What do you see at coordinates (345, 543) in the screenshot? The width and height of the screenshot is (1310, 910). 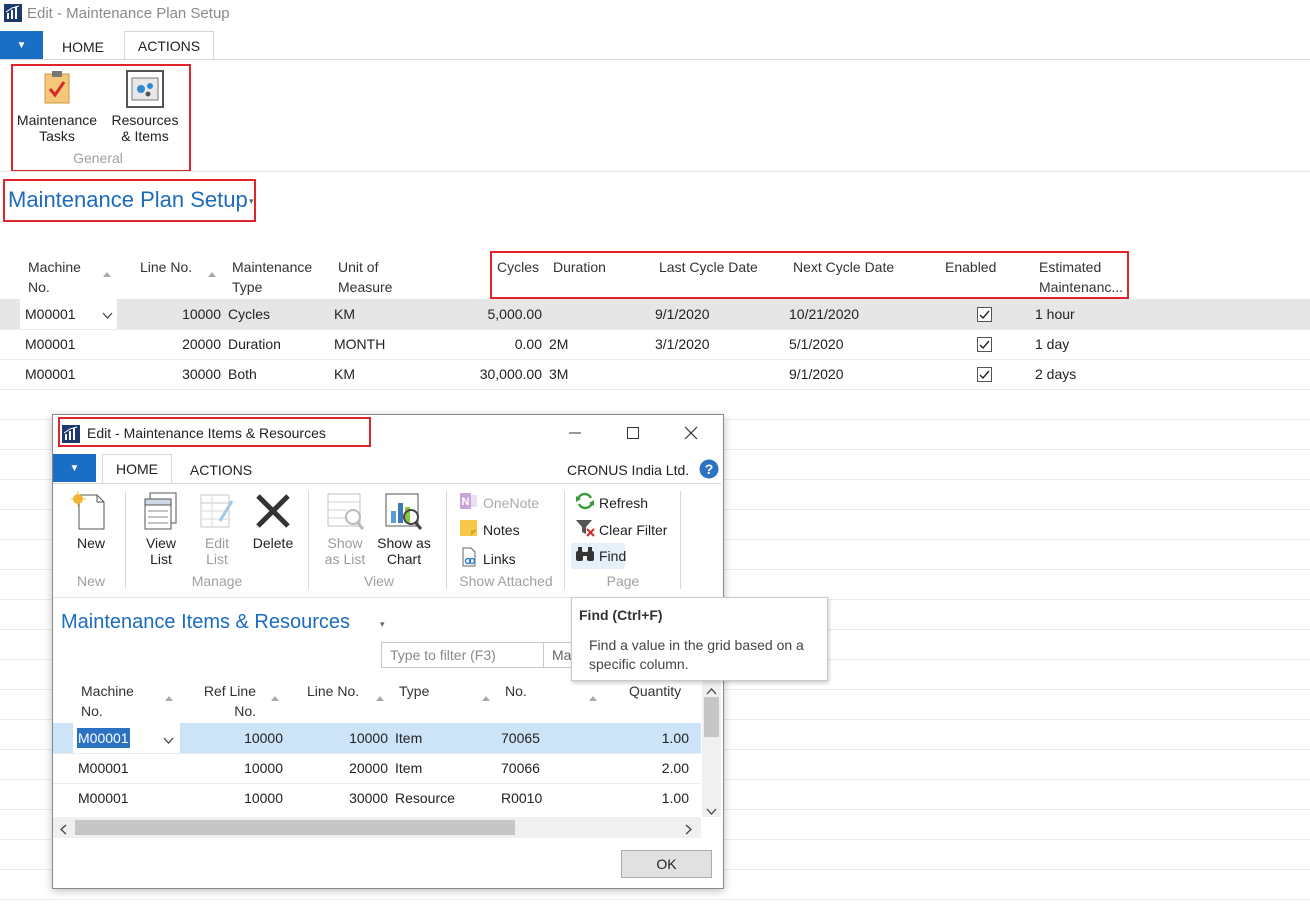 I see `show-as-list-label-1: Show` at bounding box center [345, 543].